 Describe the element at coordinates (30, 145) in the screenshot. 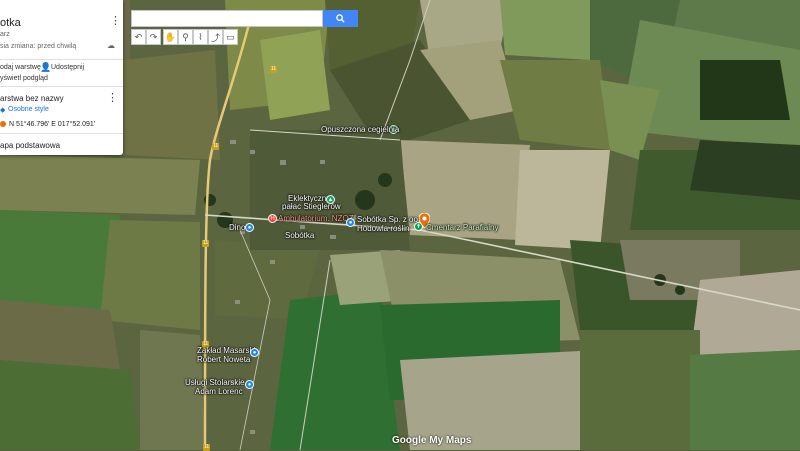

I see `base-map-toggle: apa podstawowa` at that location.